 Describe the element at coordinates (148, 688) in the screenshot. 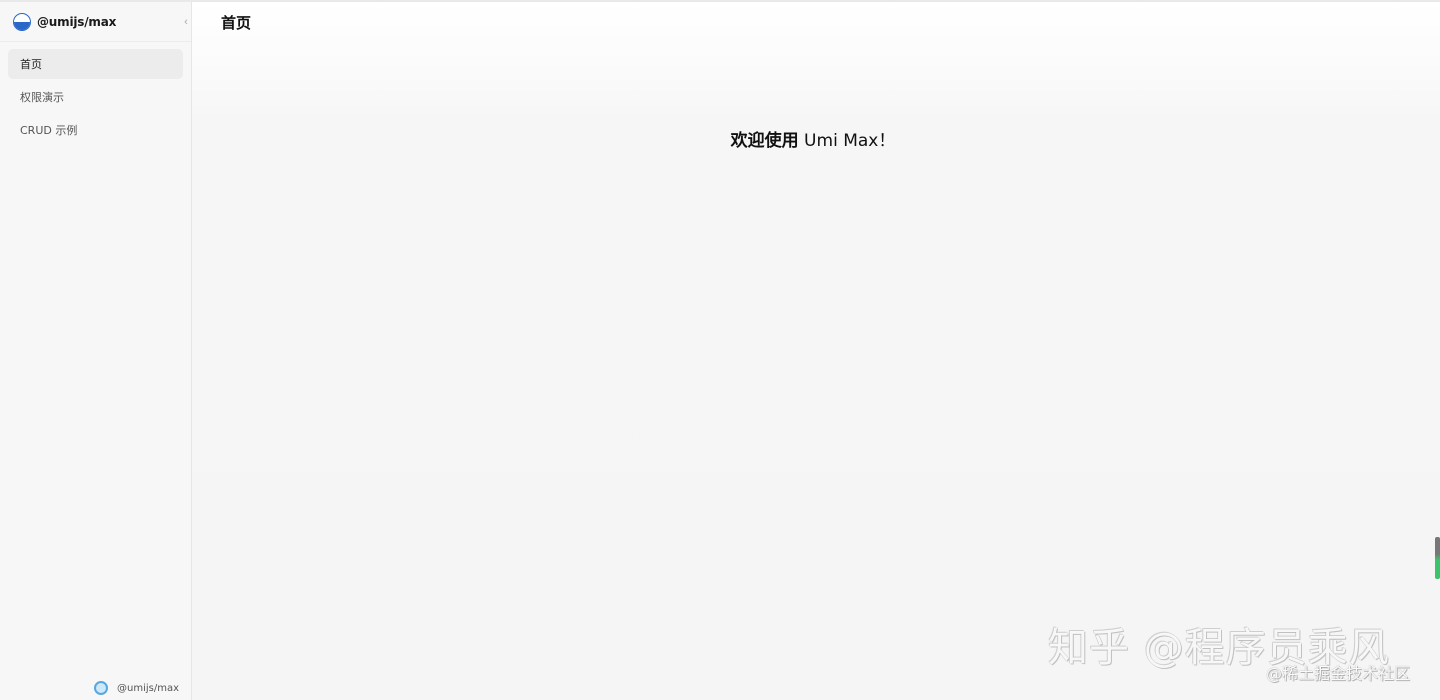

I see `footer-text: @umijs/max` at that location.